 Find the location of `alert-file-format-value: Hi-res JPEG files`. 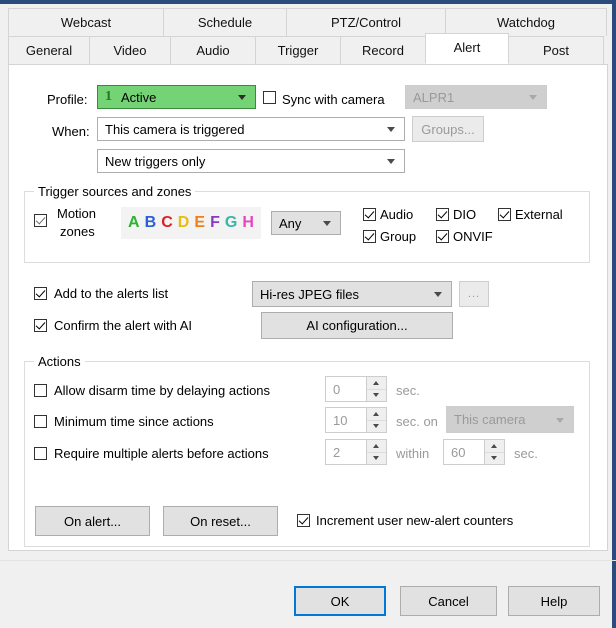

alert-file-format-value: Hi-res JPEG files is located at coordinates (309, 294).